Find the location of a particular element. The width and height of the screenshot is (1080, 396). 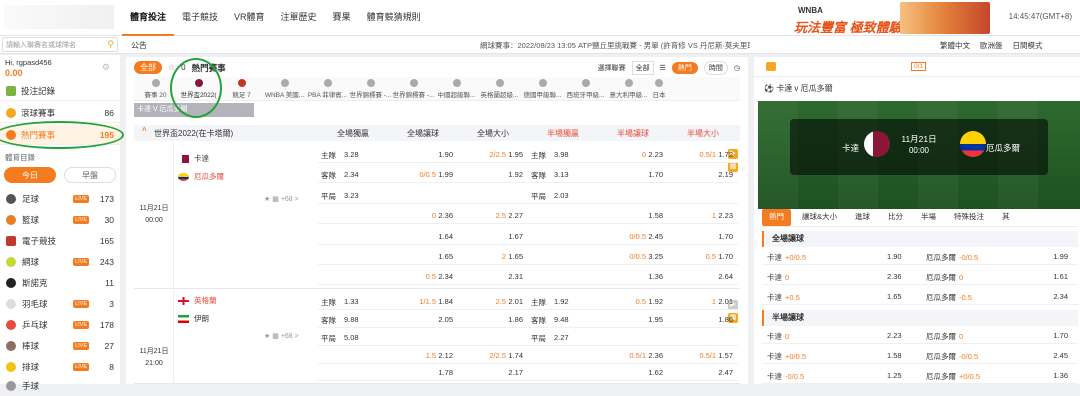

away-team: 厄瓜多爾 is located at coordinates (201, 176).